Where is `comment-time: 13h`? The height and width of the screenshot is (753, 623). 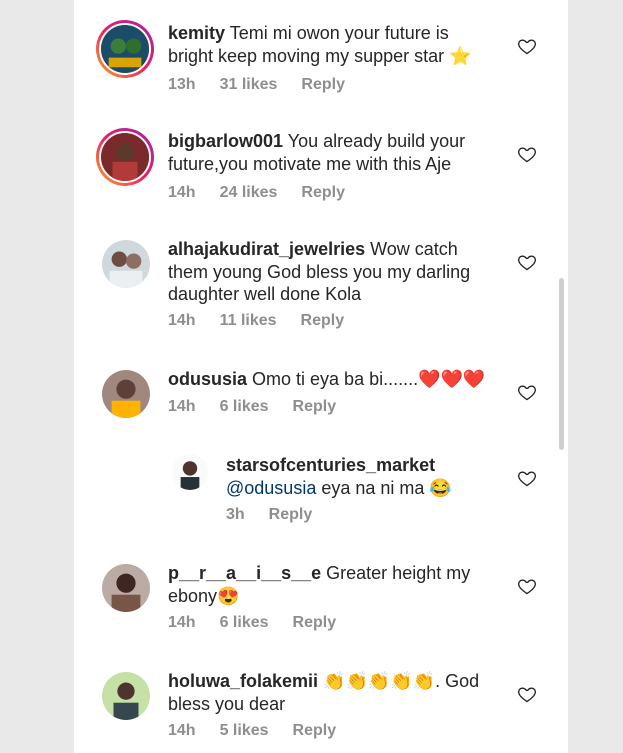
comment-time: 13h is located at coordinates (182, 84).